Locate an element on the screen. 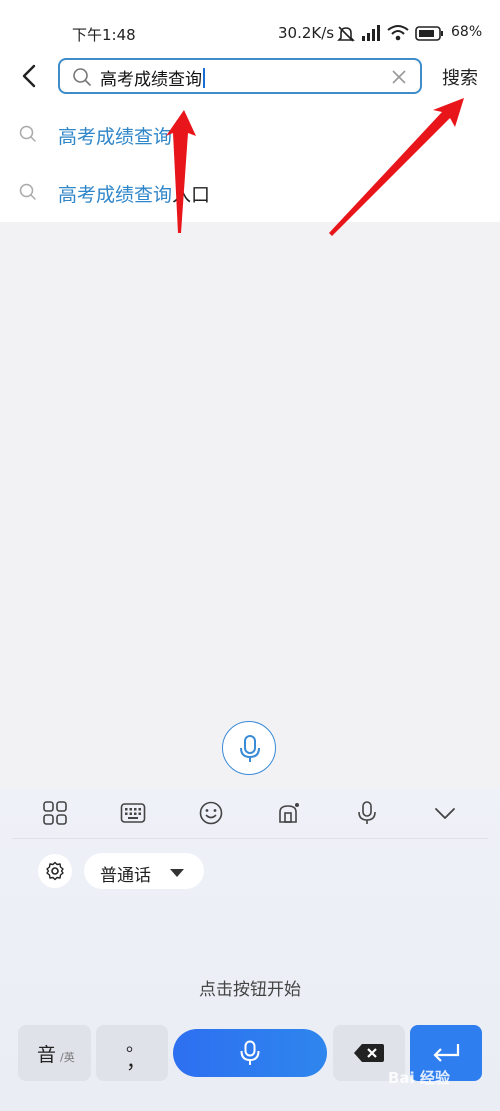  dropdown-caret-icon is located at coordinates (177, 873).